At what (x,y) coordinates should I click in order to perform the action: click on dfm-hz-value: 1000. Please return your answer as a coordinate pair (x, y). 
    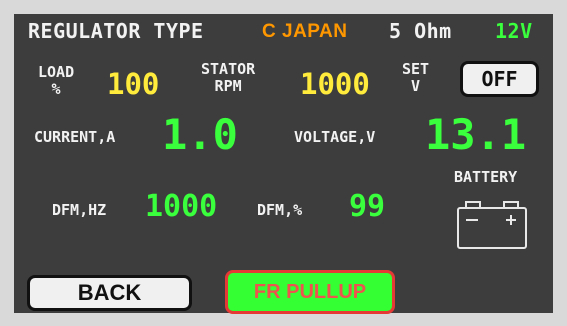
    Looking at the image, I should click on (181, 206).